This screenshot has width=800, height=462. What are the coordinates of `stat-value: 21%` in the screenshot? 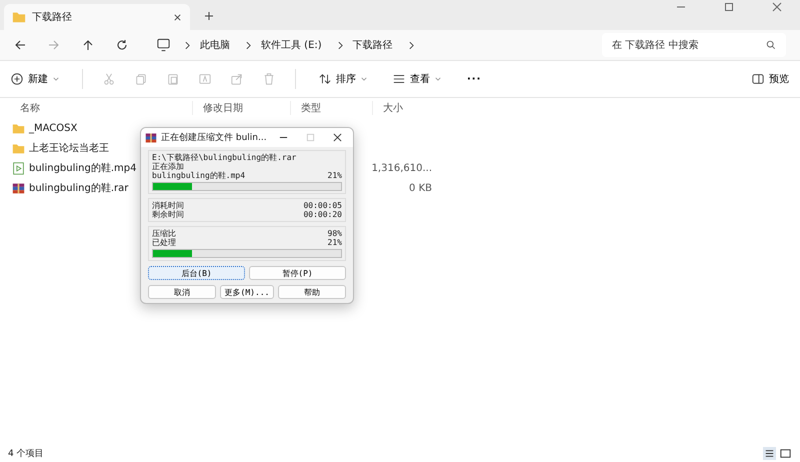 It's located at (335, 242).